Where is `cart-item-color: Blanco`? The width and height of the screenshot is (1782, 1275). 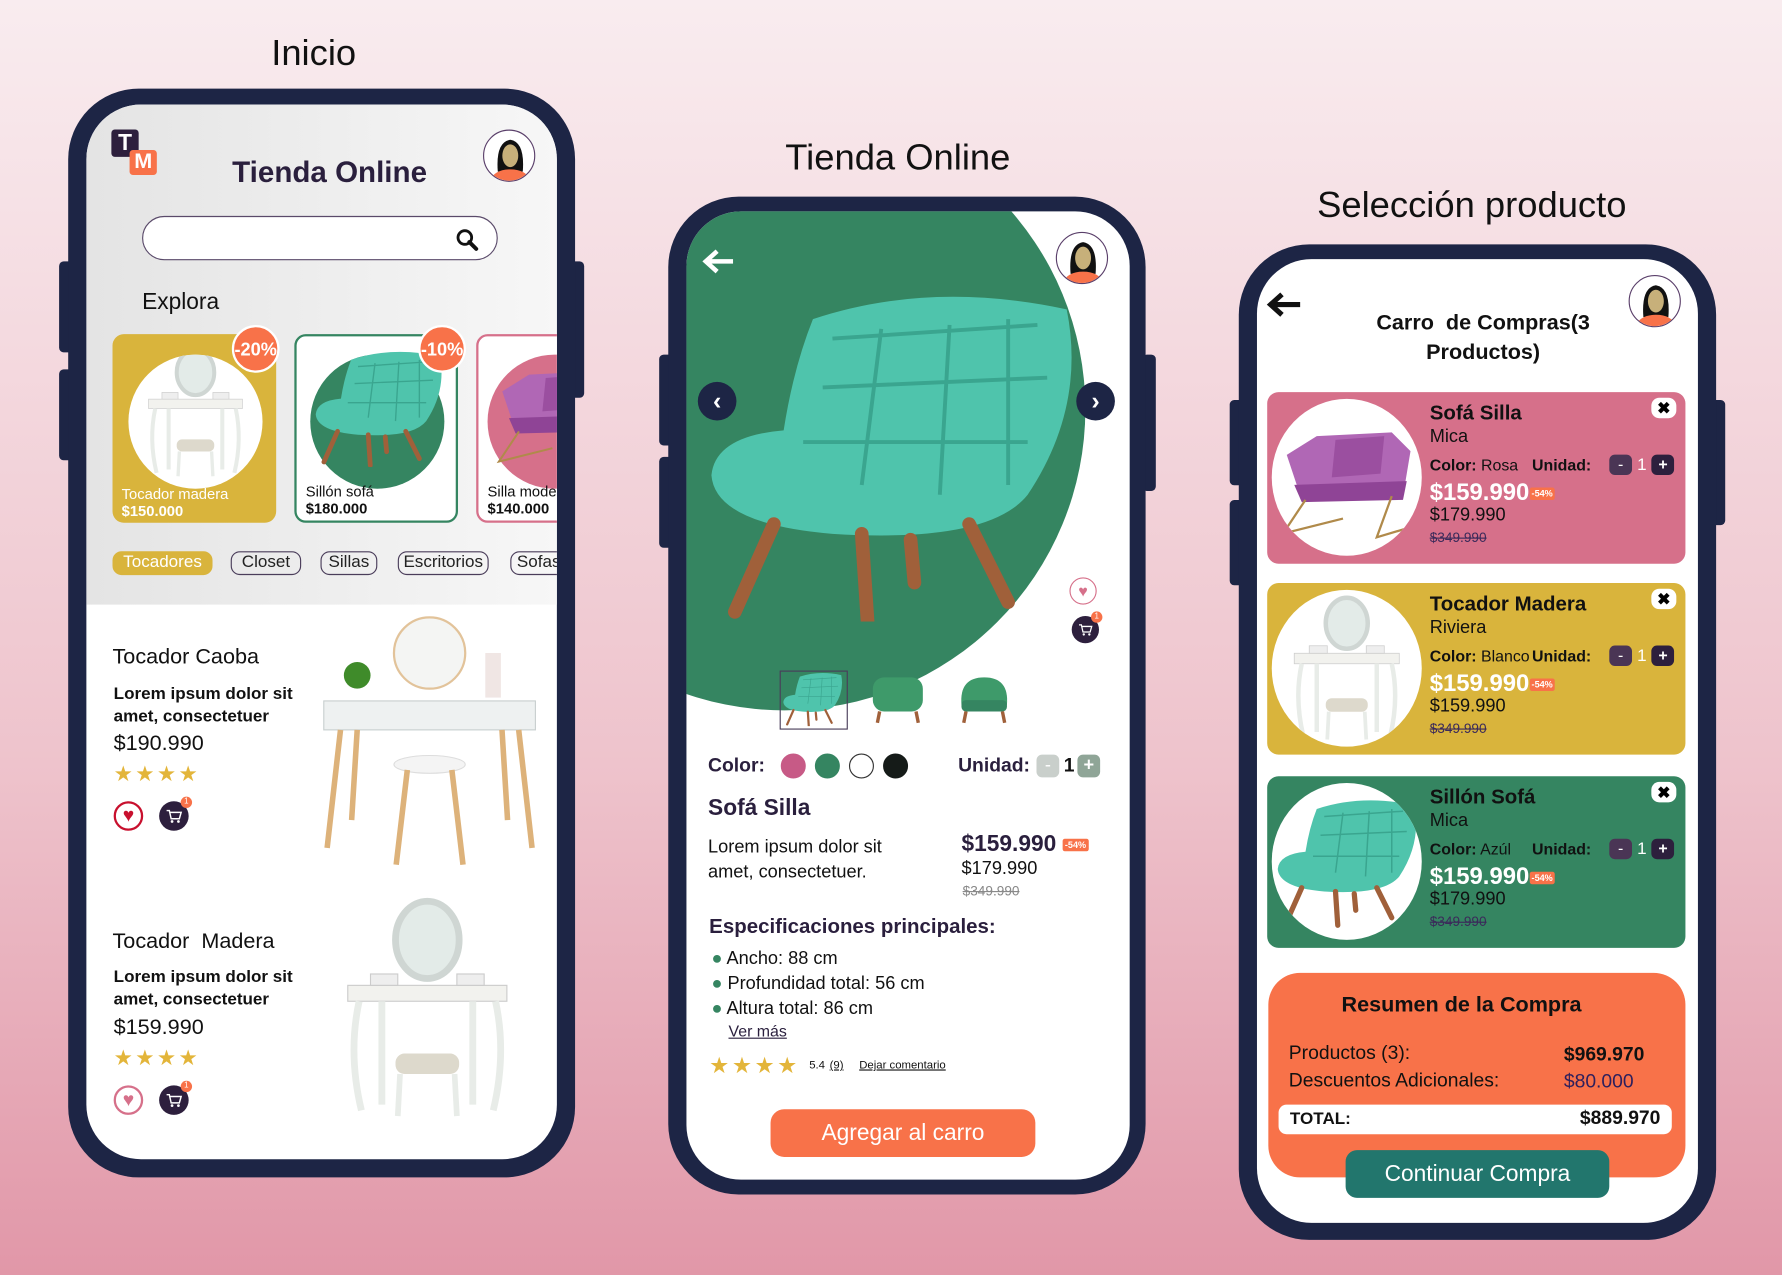 cart-item-color: Blanco is located at coordinates (1505, 655).